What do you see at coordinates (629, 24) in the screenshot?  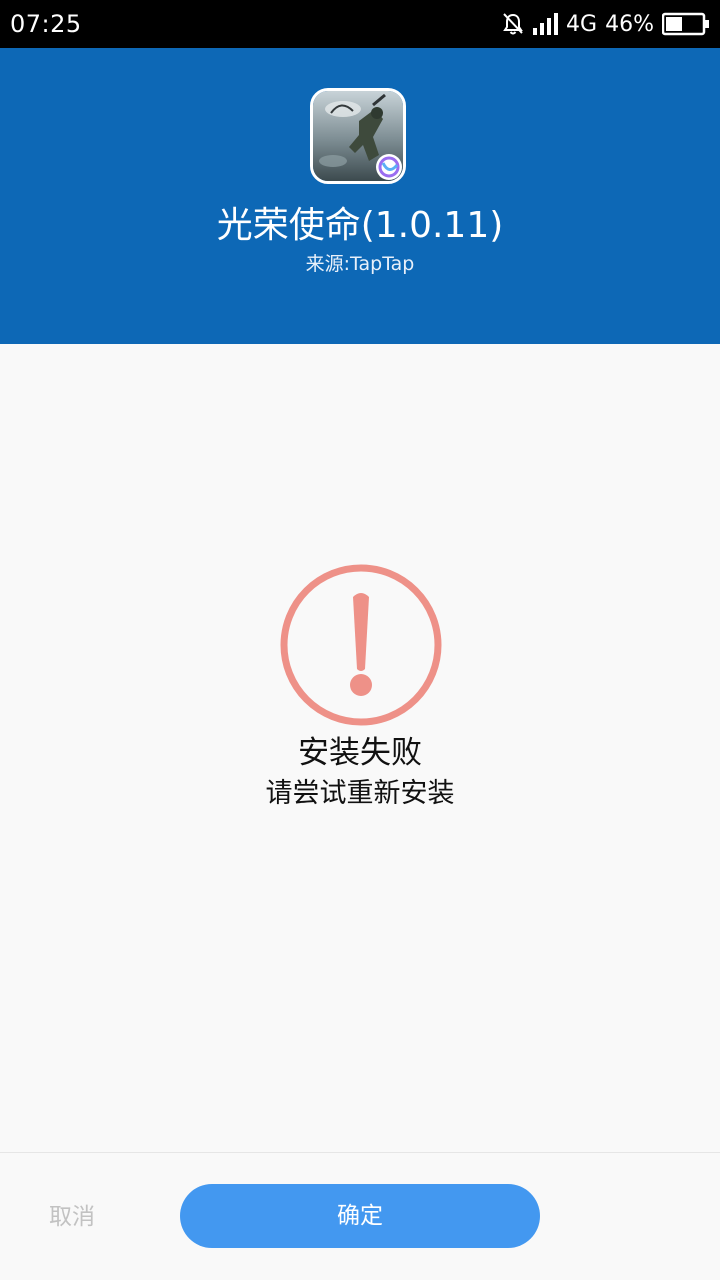 I see `battery-percent: 46%` at bounding box center [629, 24].